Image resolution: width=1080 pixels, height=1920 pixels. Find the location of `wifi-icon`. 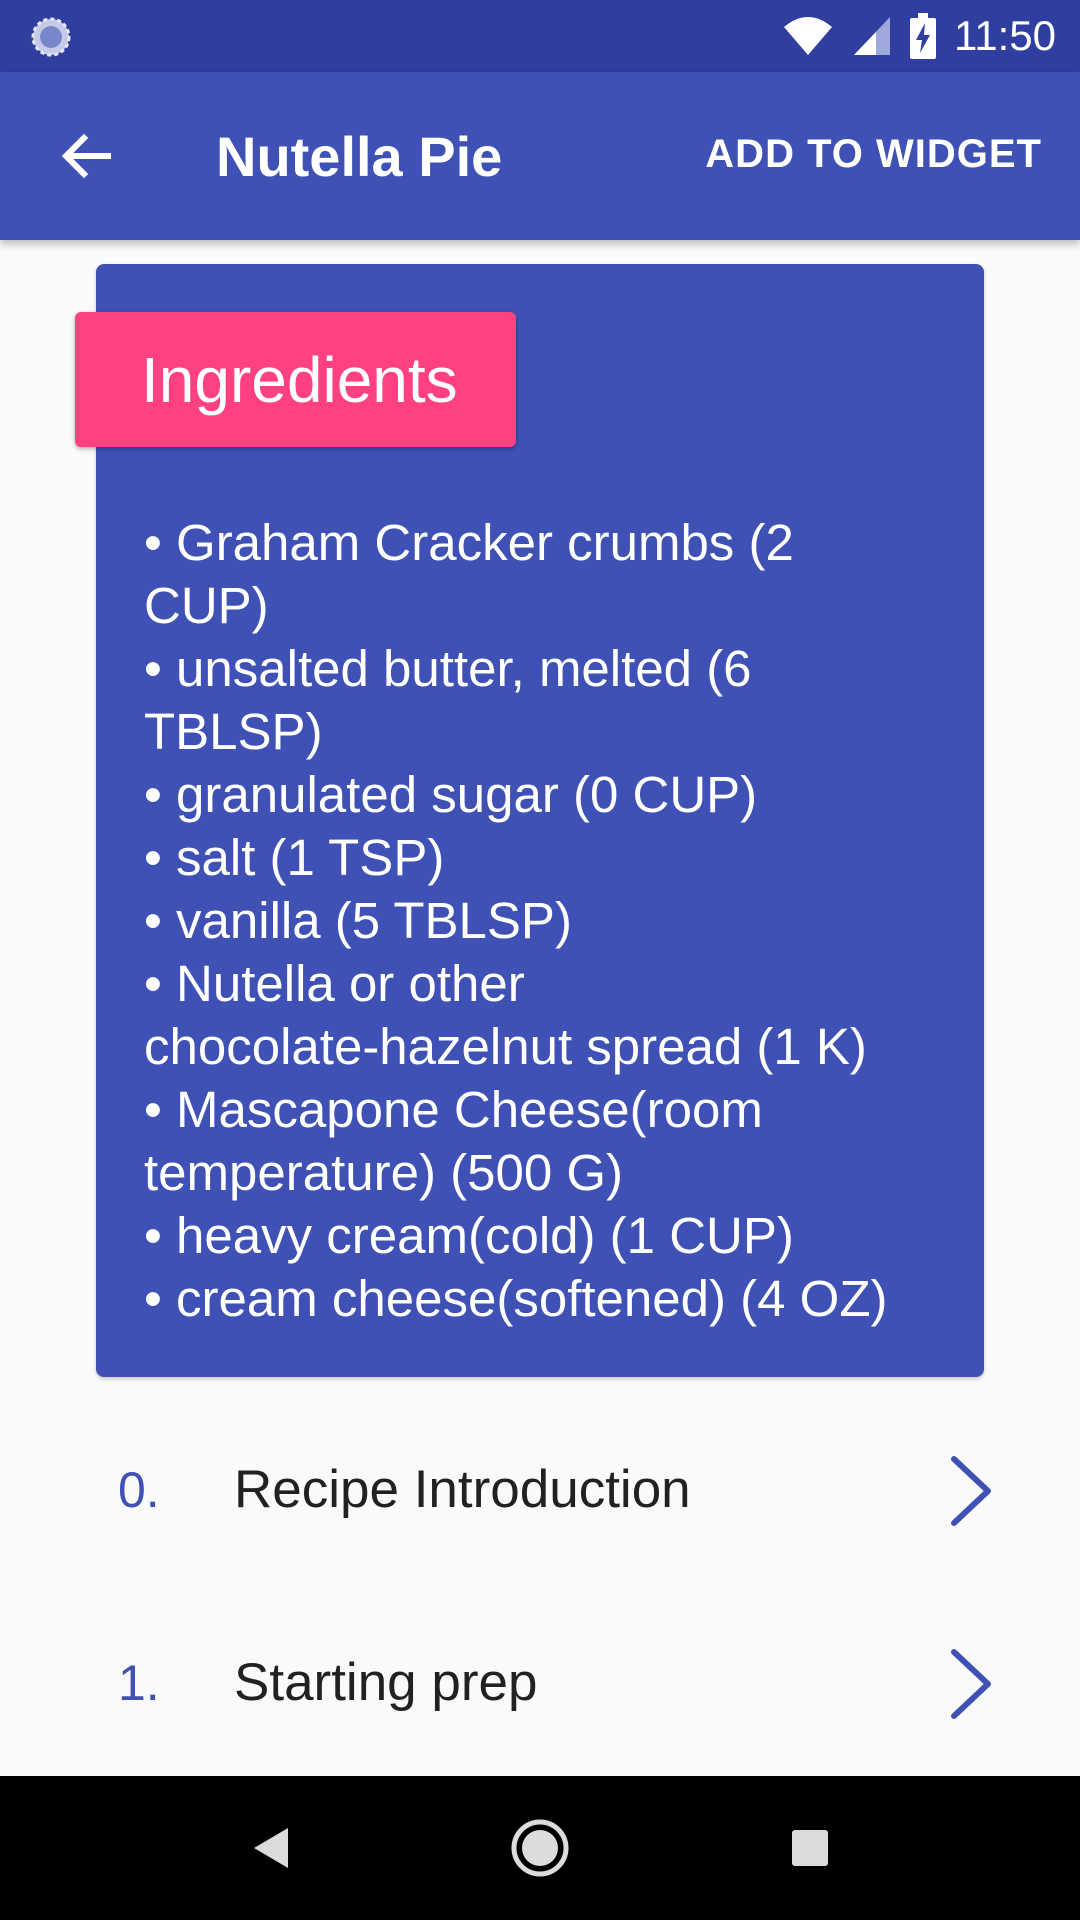

wifi-icon is located at coordinates (808, 36).